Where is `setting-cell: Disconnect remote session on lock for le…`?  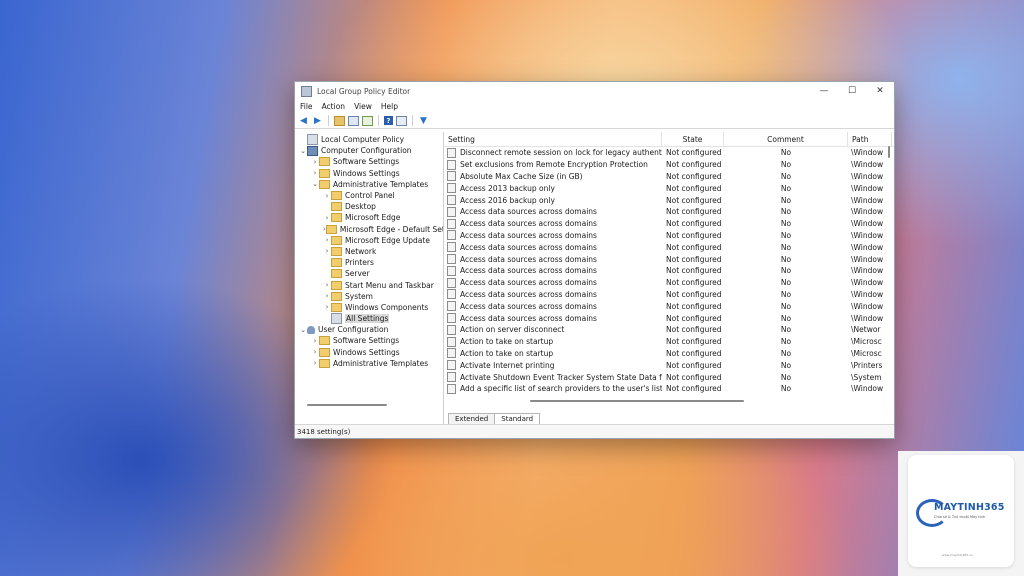 setting-cell: Disconnect remote session on lock for le… is located at coordinates (553, 152).